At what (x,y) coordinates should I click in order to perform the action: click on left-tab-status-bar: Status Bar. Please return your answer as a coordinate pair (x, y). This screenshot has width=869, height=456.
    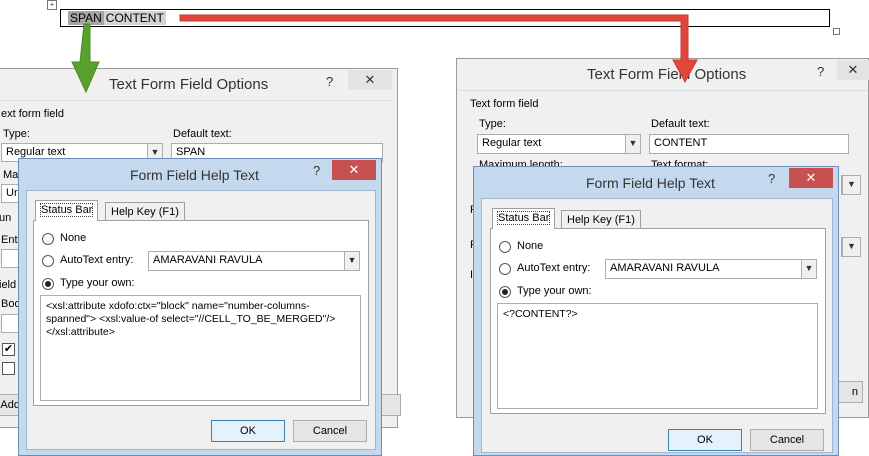
    Looking at the image, I should click on (67, 210).